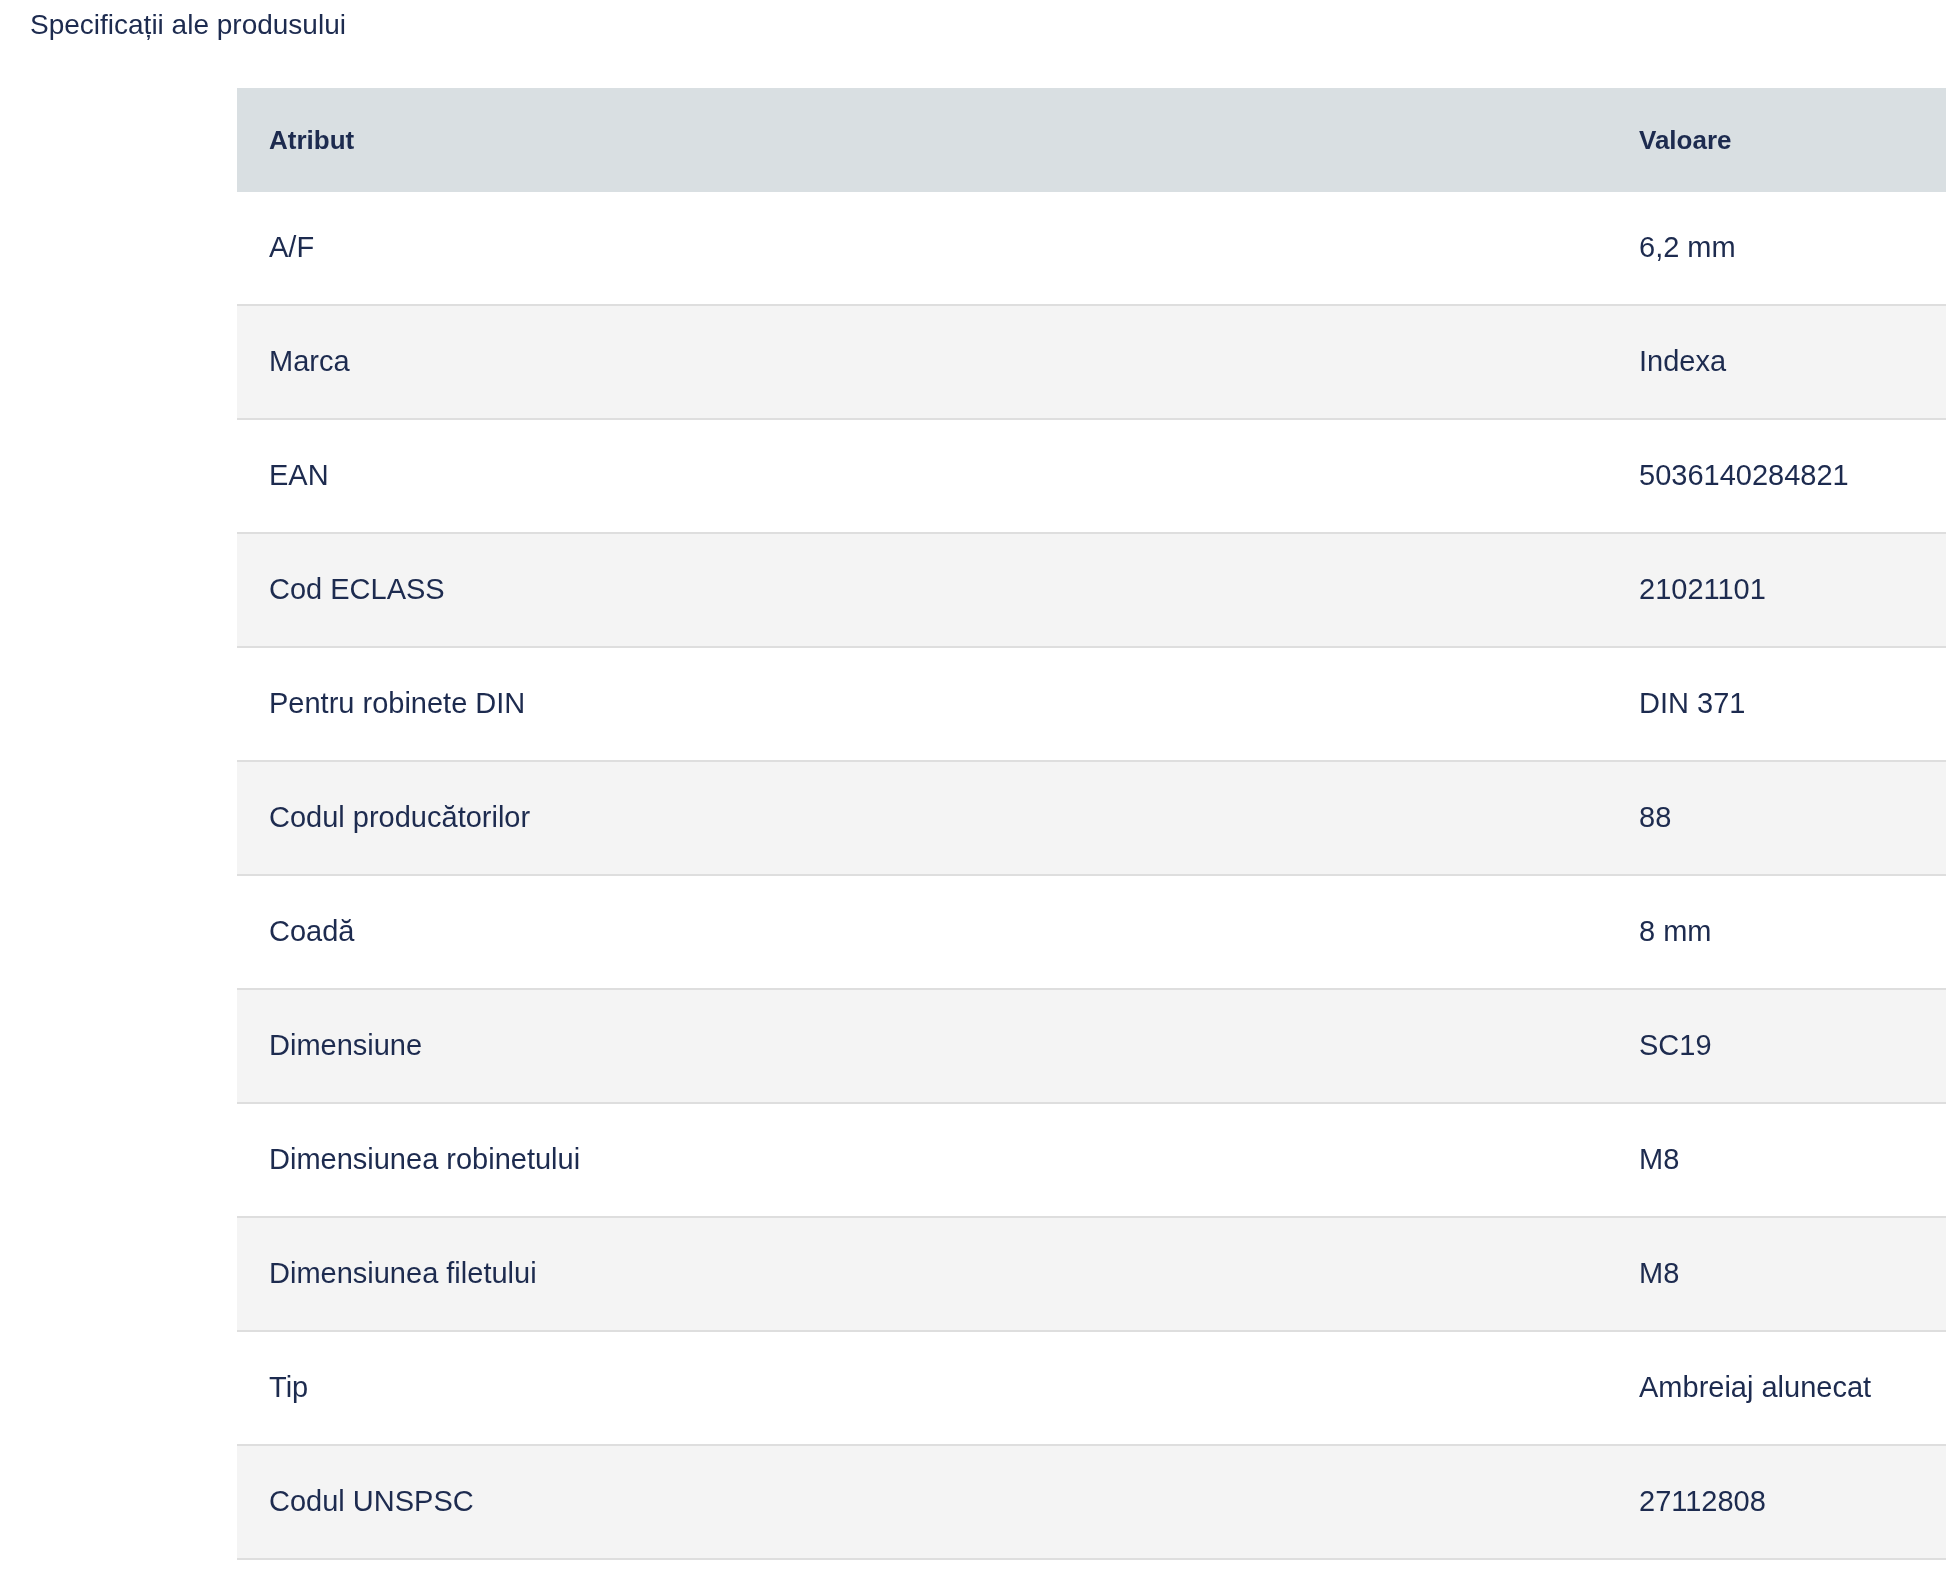  What do you see at coordinates (312, 932) in the screenshot?
I see `table-cell-text: Coadă` at bounding box center [312, 932].